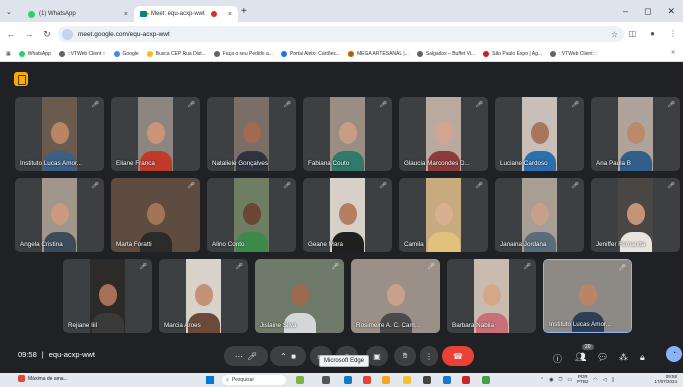 The width and height of the screenshot is (683, 387). I want to click on bookmarks-overflow-icon: », so click(673, 52).